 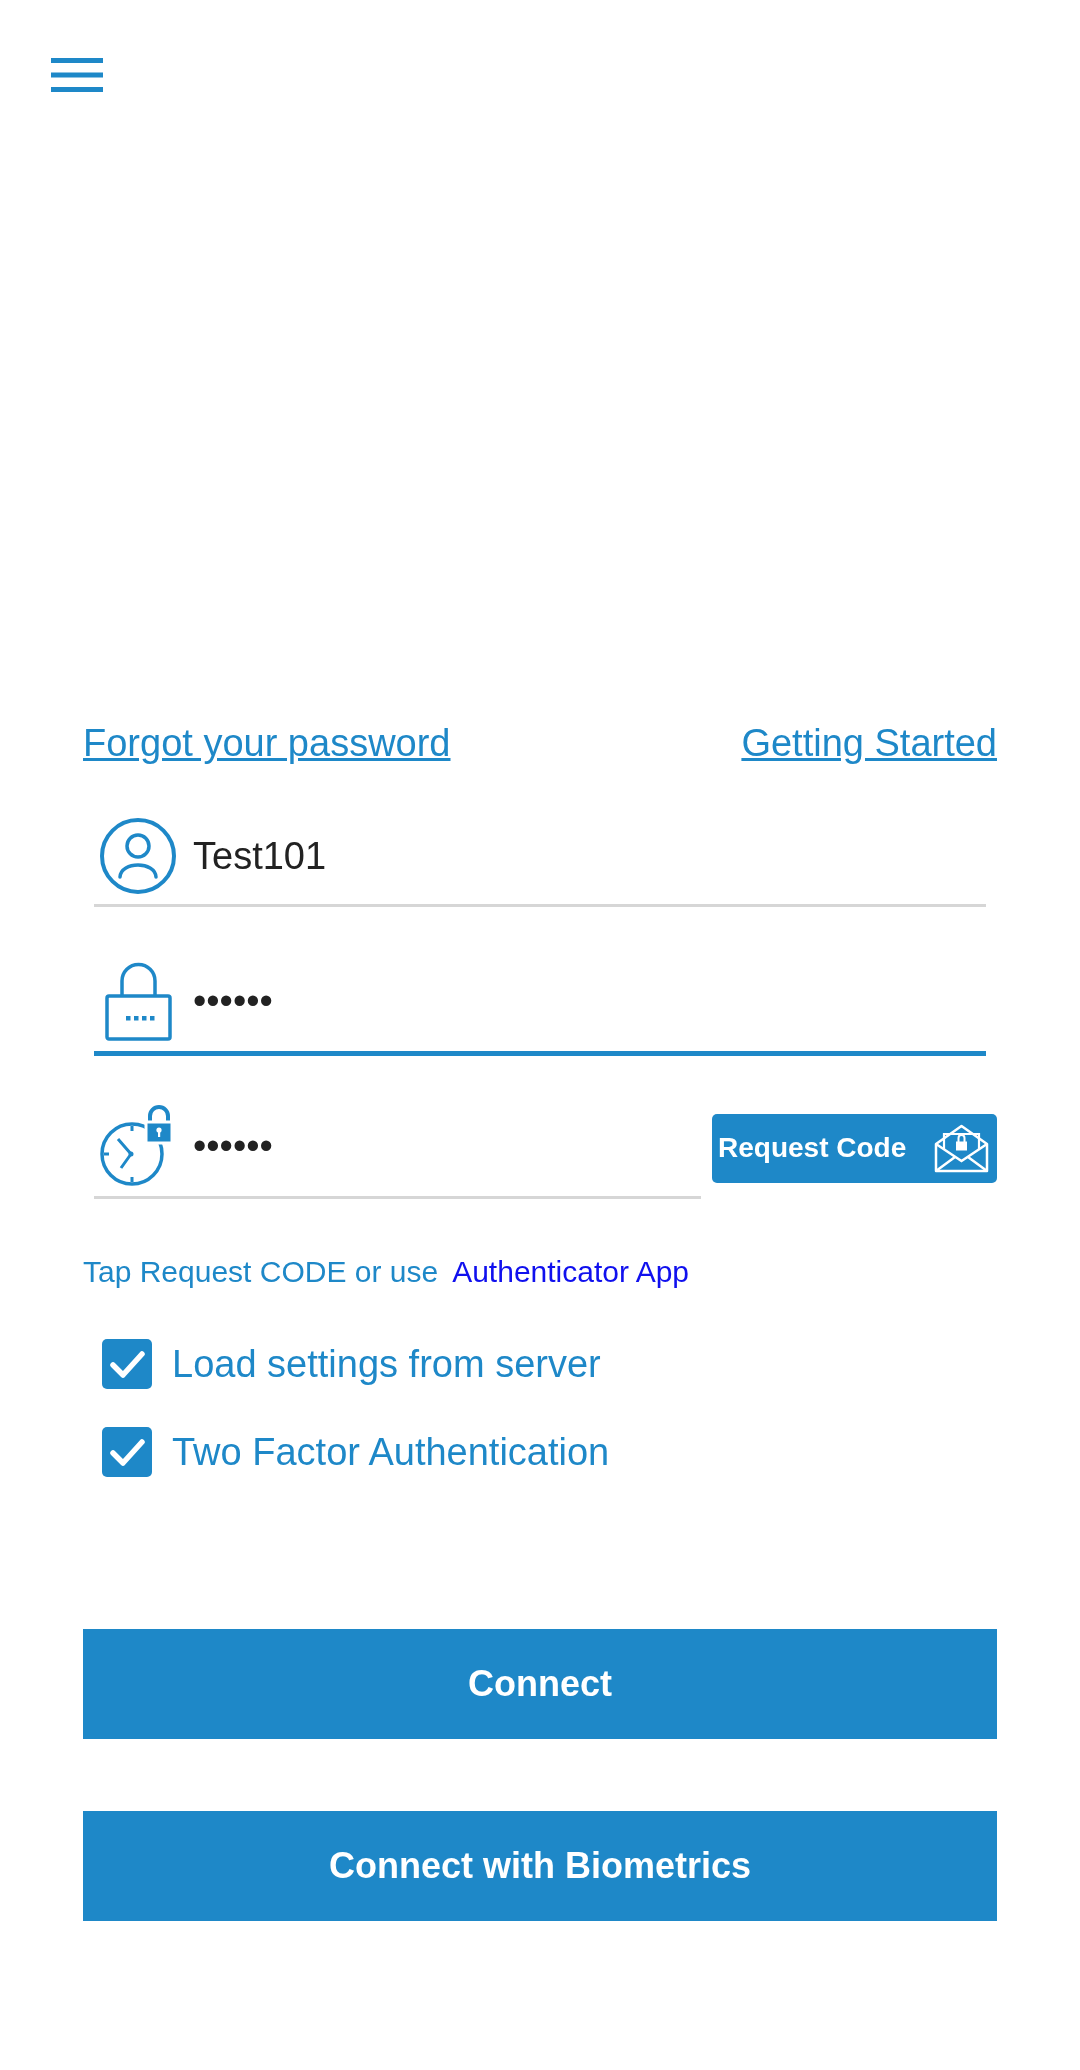 I want to click on envelope-padlock-icon, so click(x=961, y=1148).